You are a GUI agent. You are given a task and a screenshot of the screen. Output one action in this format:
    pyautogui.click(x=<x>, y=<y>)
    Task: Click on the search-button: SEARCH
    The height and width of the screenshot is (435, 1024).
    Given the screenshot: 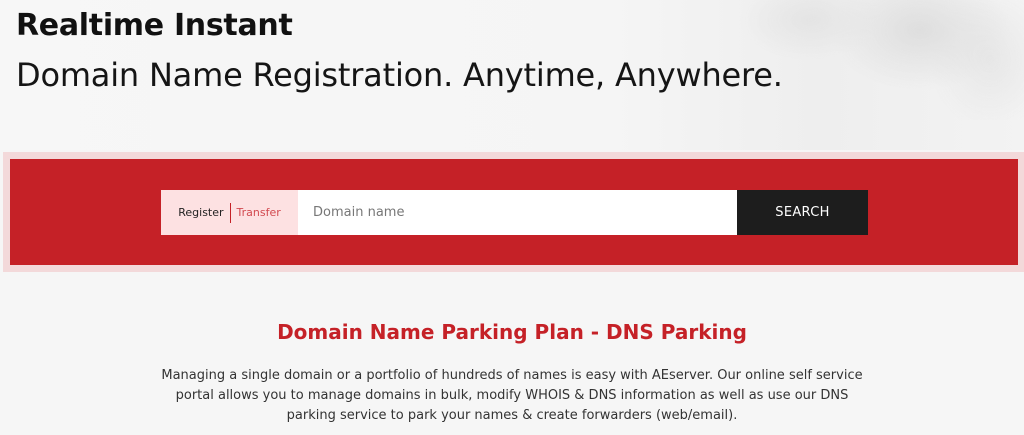 What is the action you would take?
    pyautogui.click(x=802, y=212)
    